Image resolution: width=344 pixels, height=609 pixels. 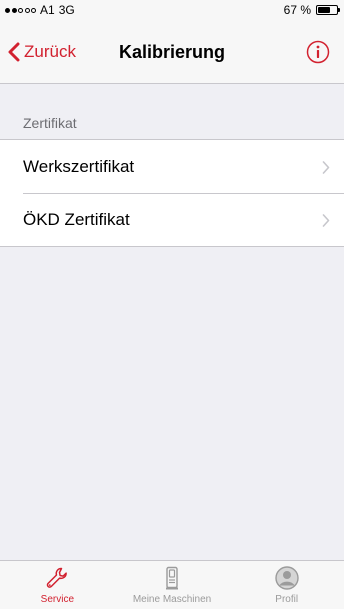 What do you see at coordinates (76, 219) in the screenshot?
I see `list-item-label: ÖKD Zertifikat` at bounding box center [76, 219].